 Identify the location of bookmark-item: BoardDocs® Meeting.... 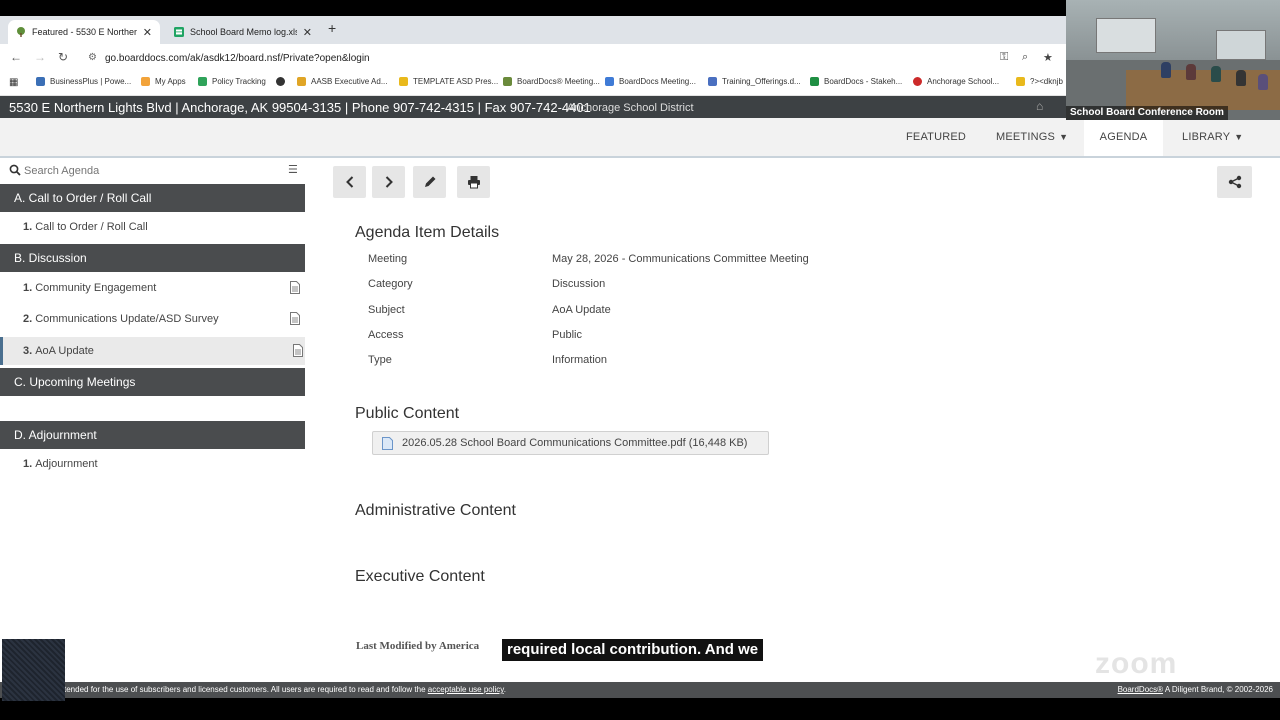
(551, 81).